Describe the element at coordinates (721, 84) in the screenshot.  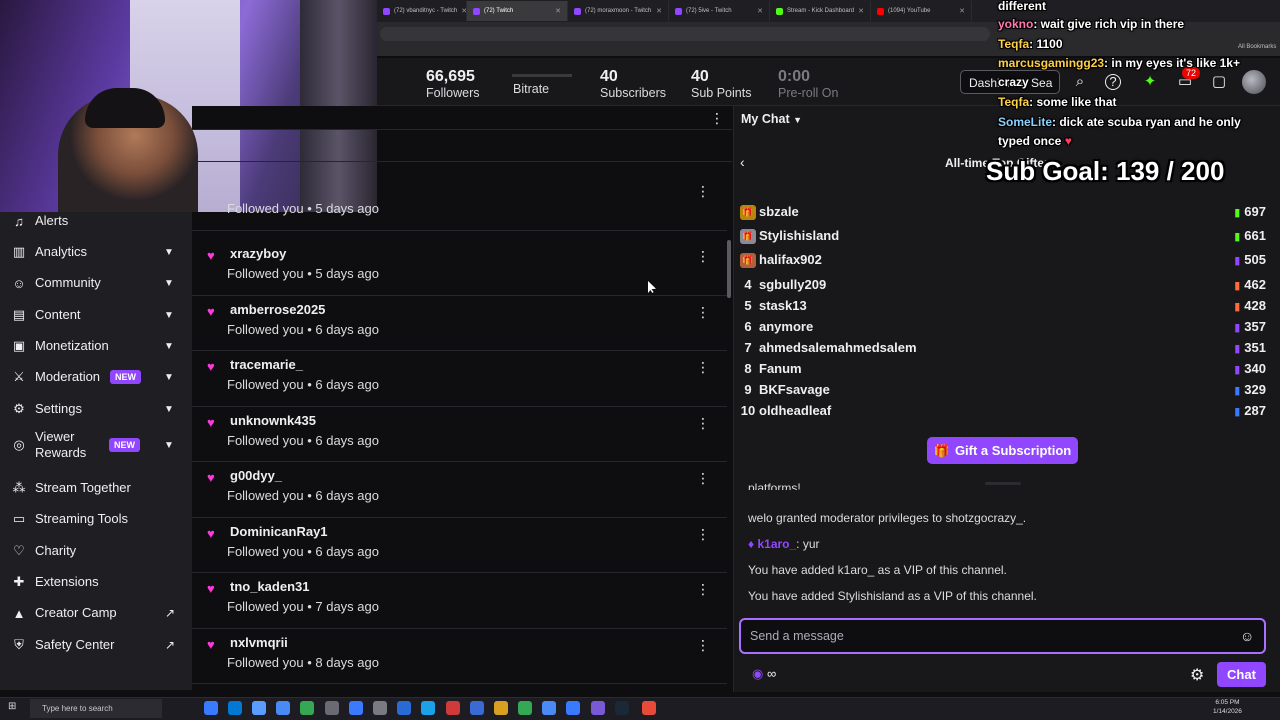
I see `sub-points-stat: 40 Sub Points` at that location.